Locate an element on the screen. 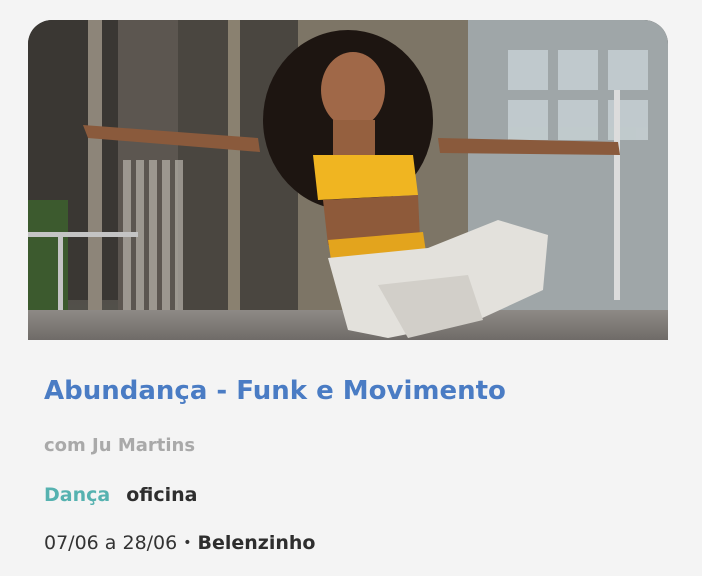  event-meta: 07/06 a 28/06 • Belenzinho is located at coordinates (179, 543).